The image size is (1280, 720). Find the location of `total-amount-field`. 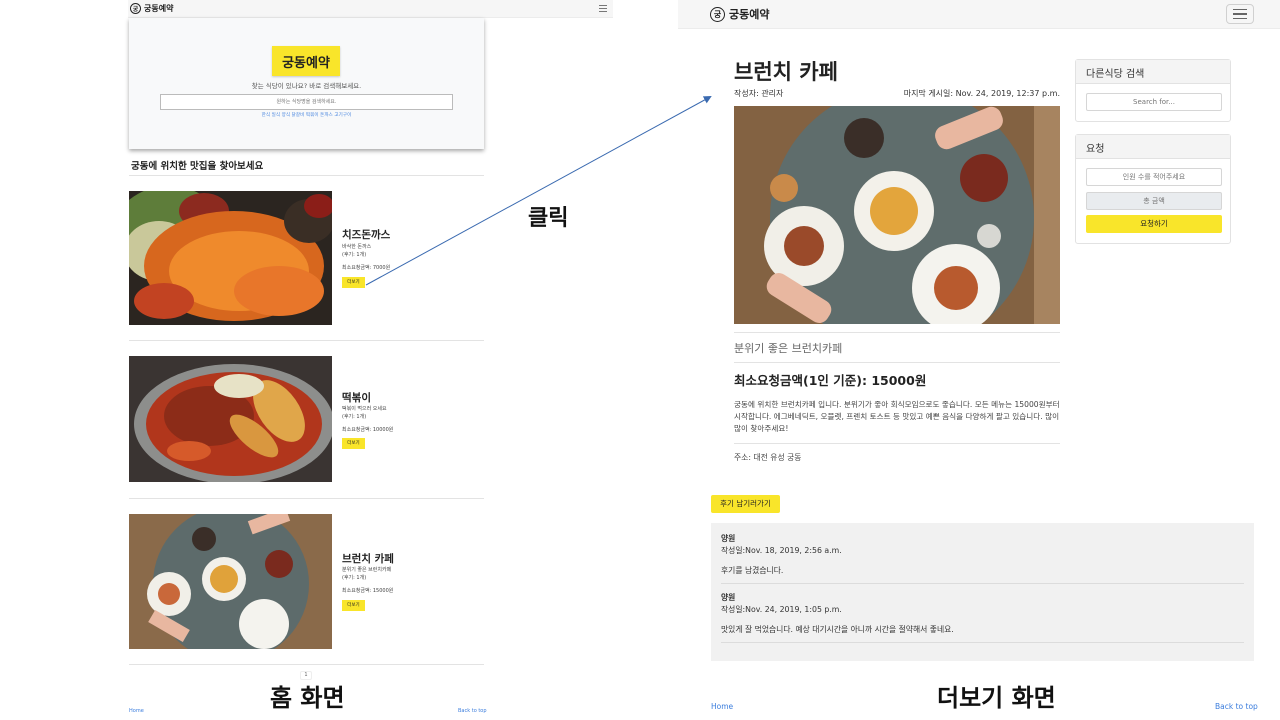

total-amount-field is located at coordinates (1154, 201).